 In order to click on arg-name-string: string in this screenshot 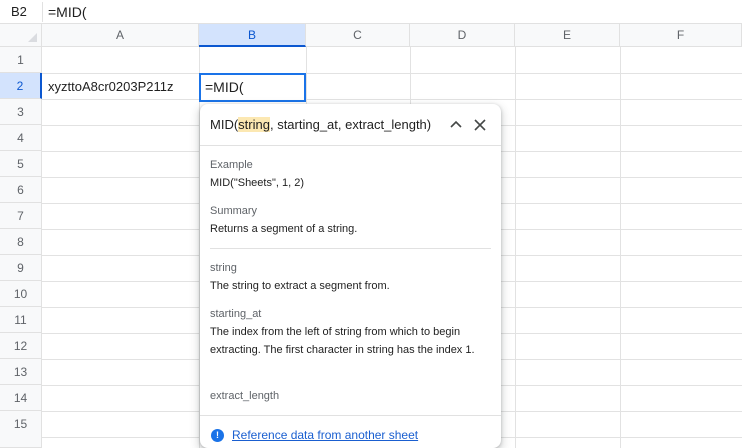, I will do `click(223, 268)`.